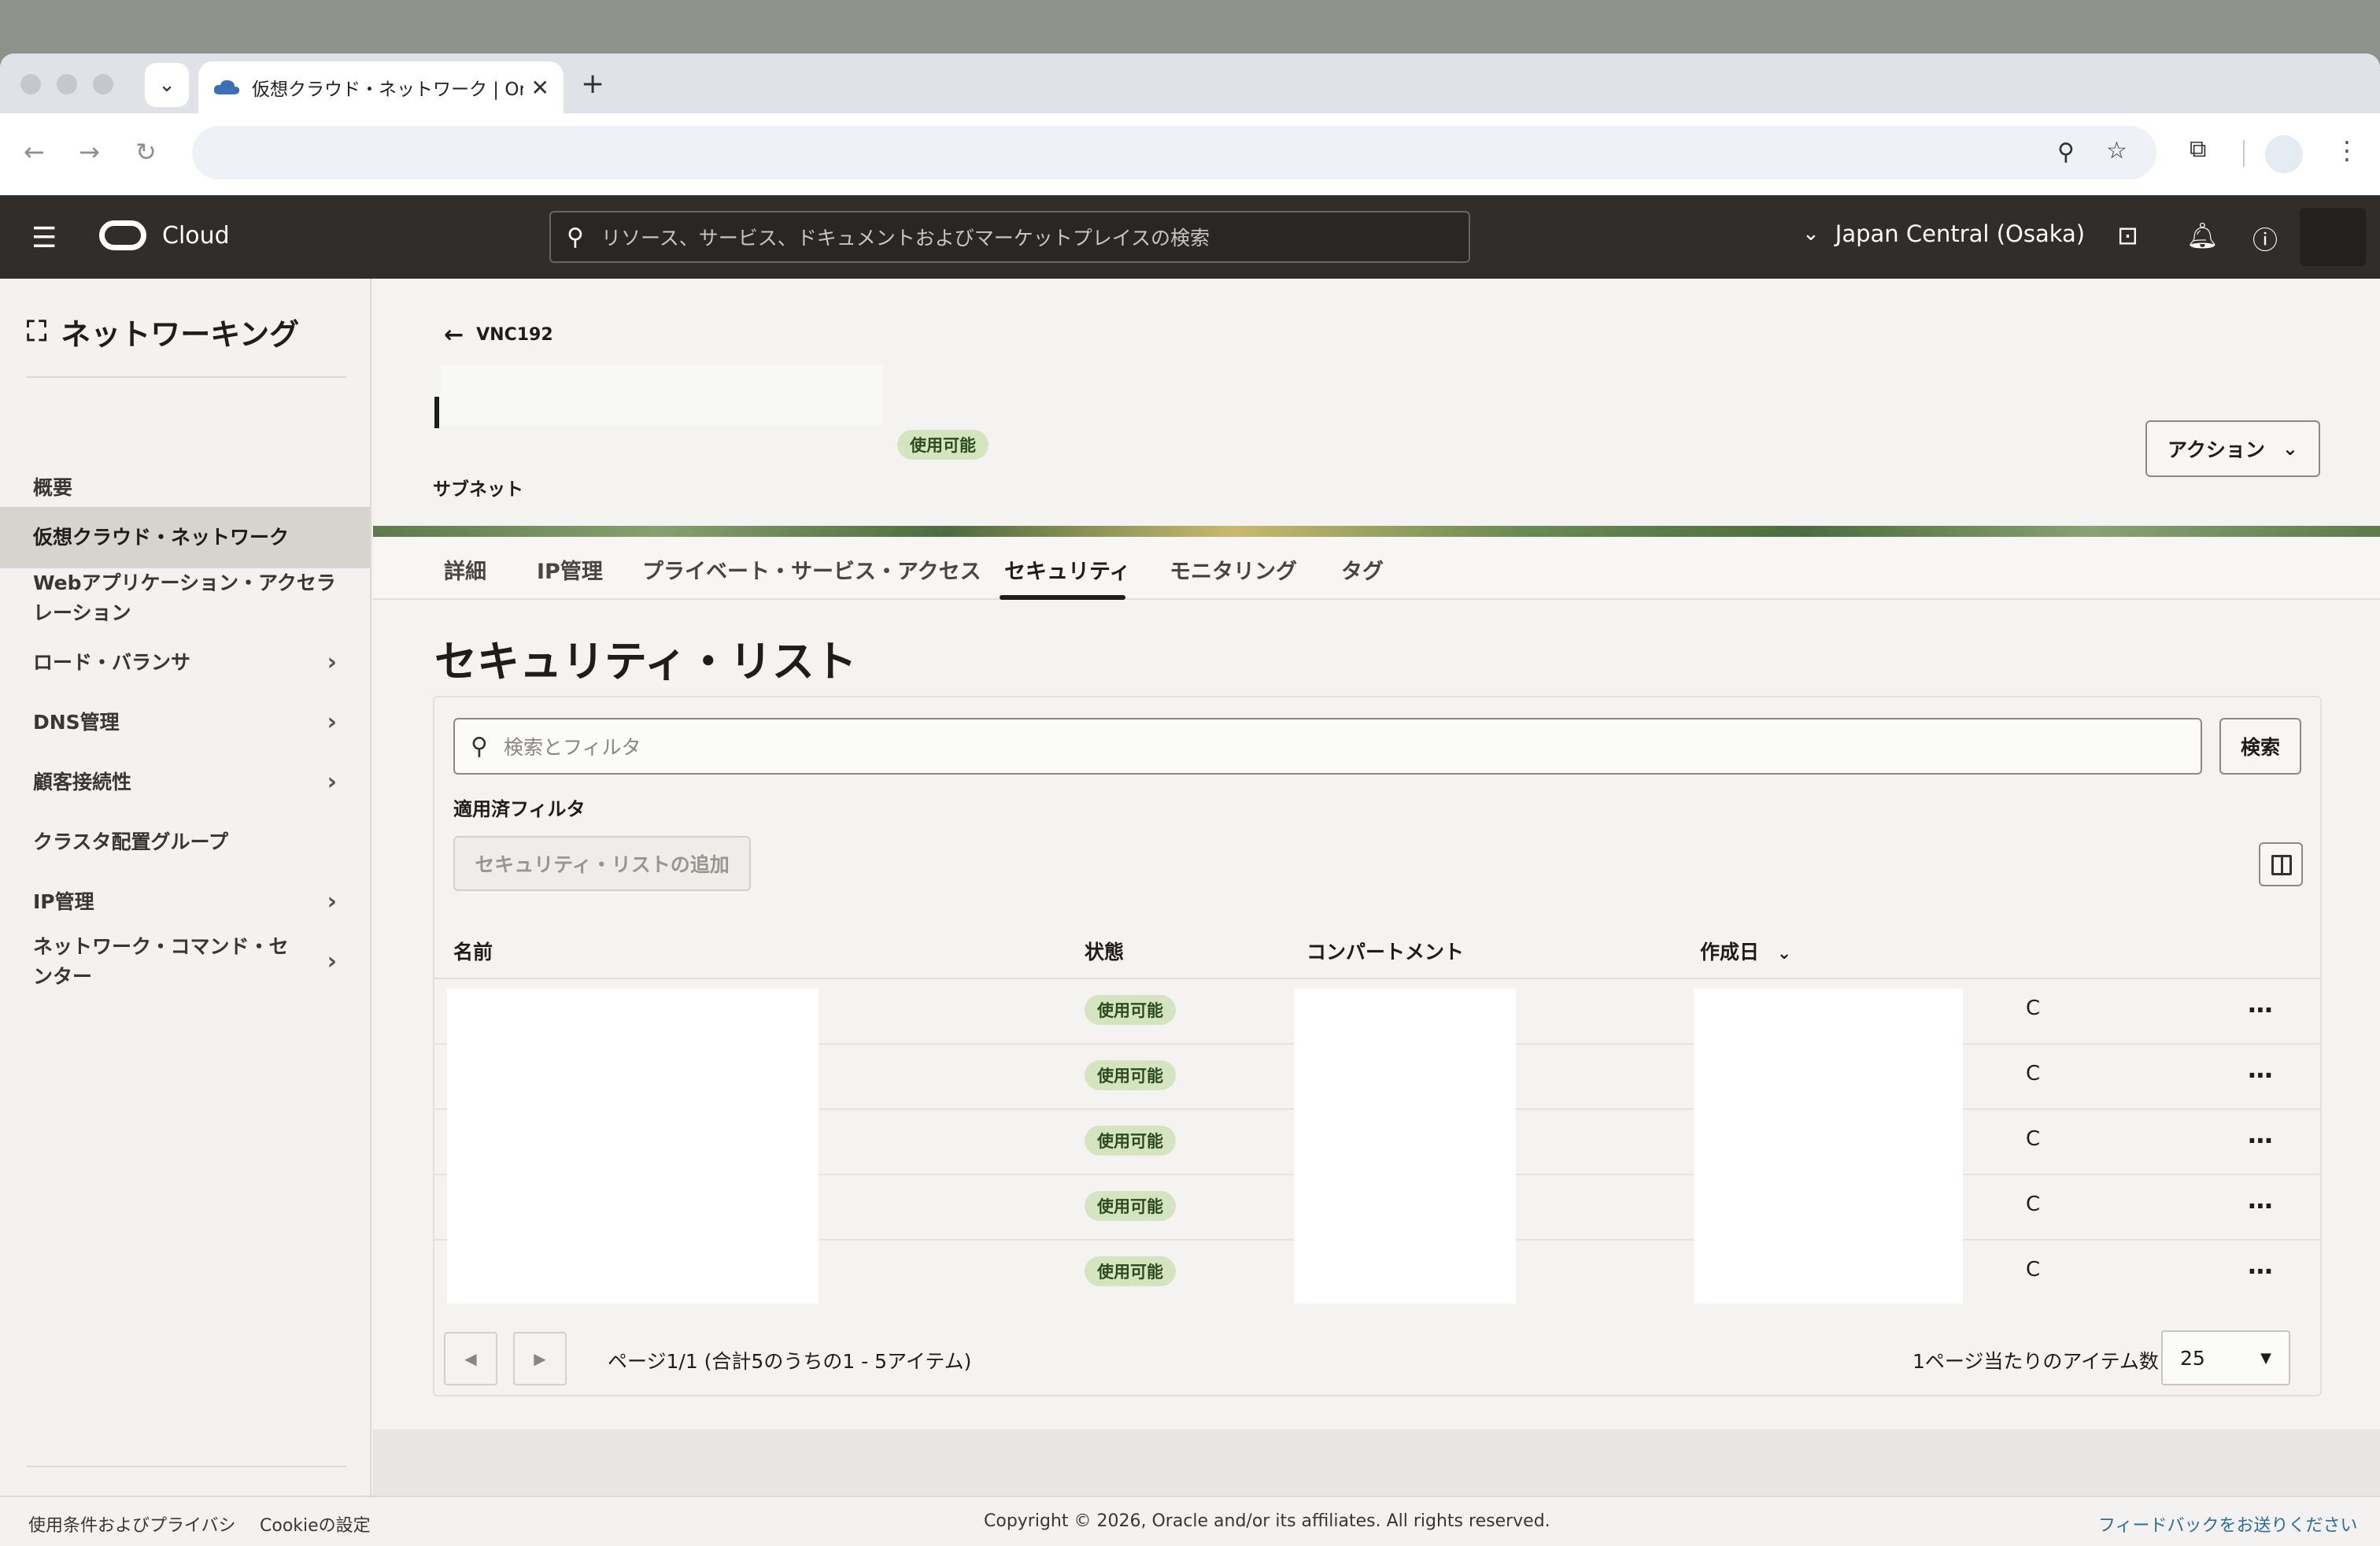 Image resolution: width=2380 pixels, height=1546 pixels. I want to click on terms-privacy-link: 使用条件およびプライバシ, so click(132, 1524).